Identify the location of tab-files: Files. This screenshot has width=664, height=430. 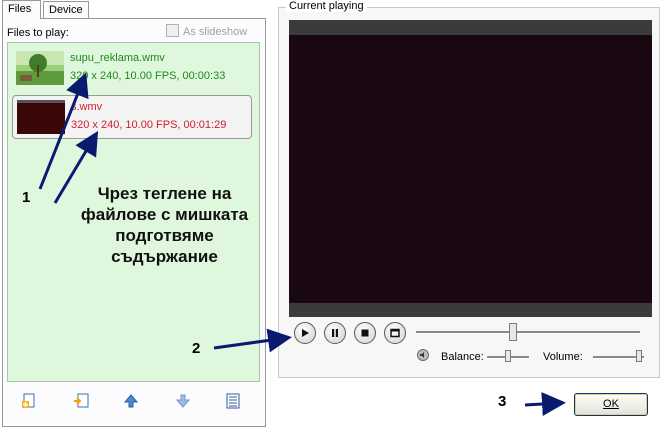
(21, 9).